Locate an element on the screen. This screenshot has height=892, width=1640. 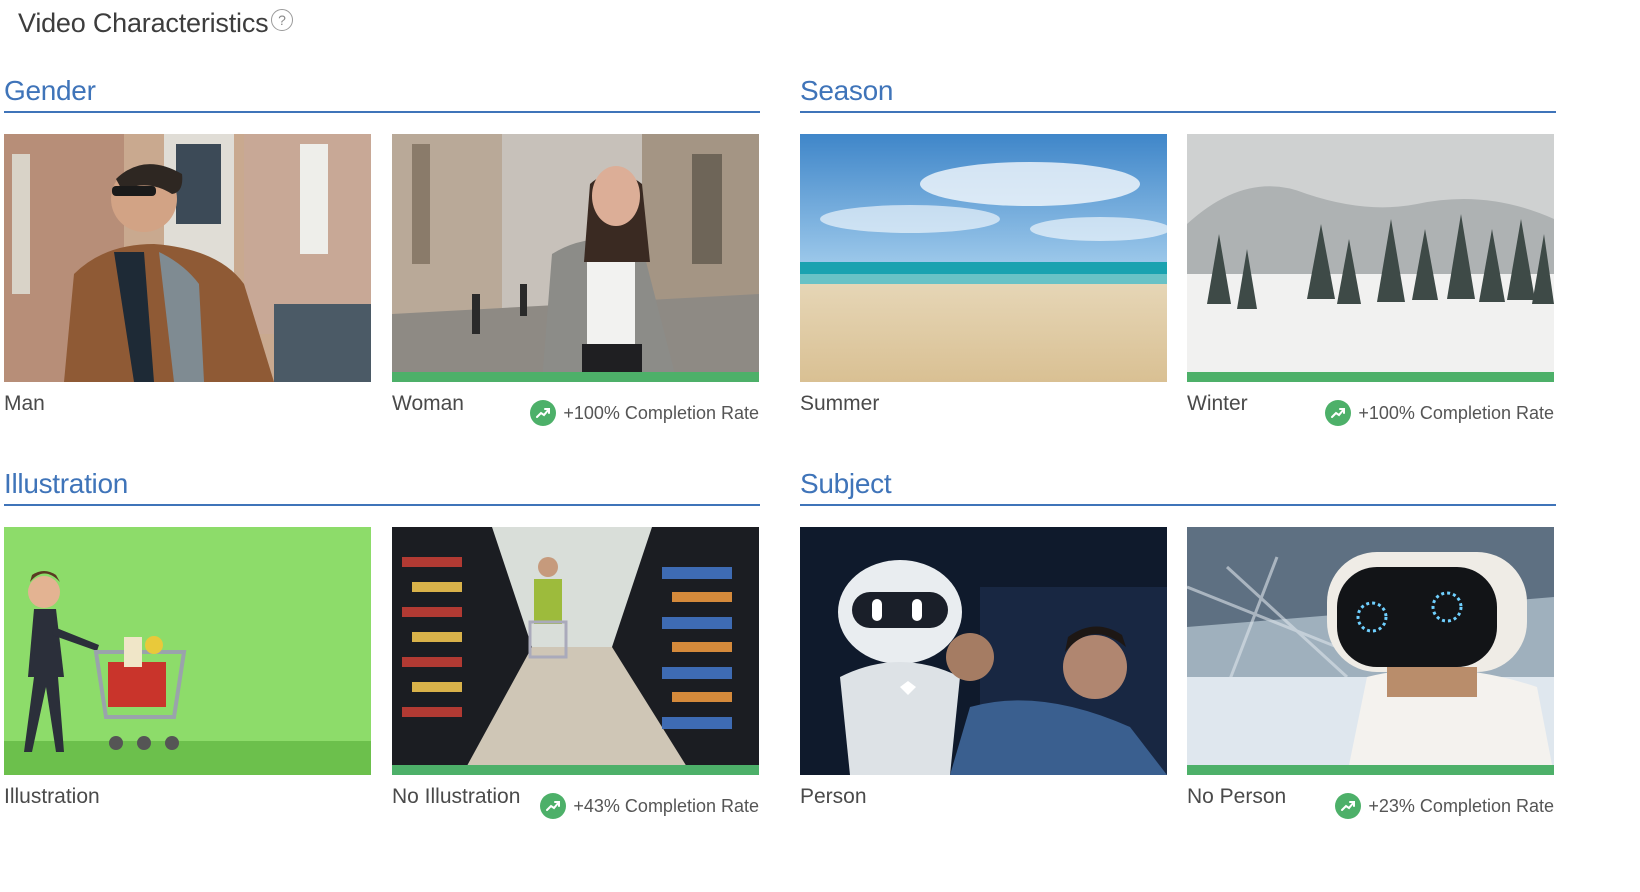
card-no-illustration: No Illustration +43% Completion Rate is located at coordinates (575, 673).